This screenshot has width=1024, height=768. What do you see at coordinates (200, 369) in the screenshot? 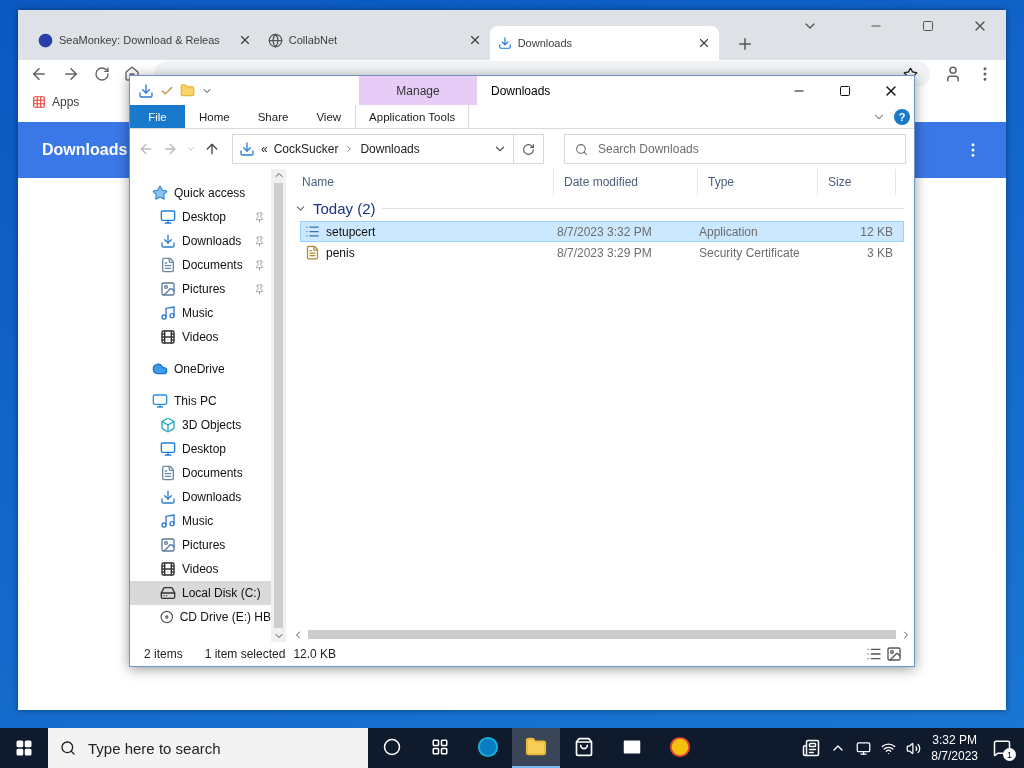
I see `nav-item: OneDrive` at bounding box center [200, 369].